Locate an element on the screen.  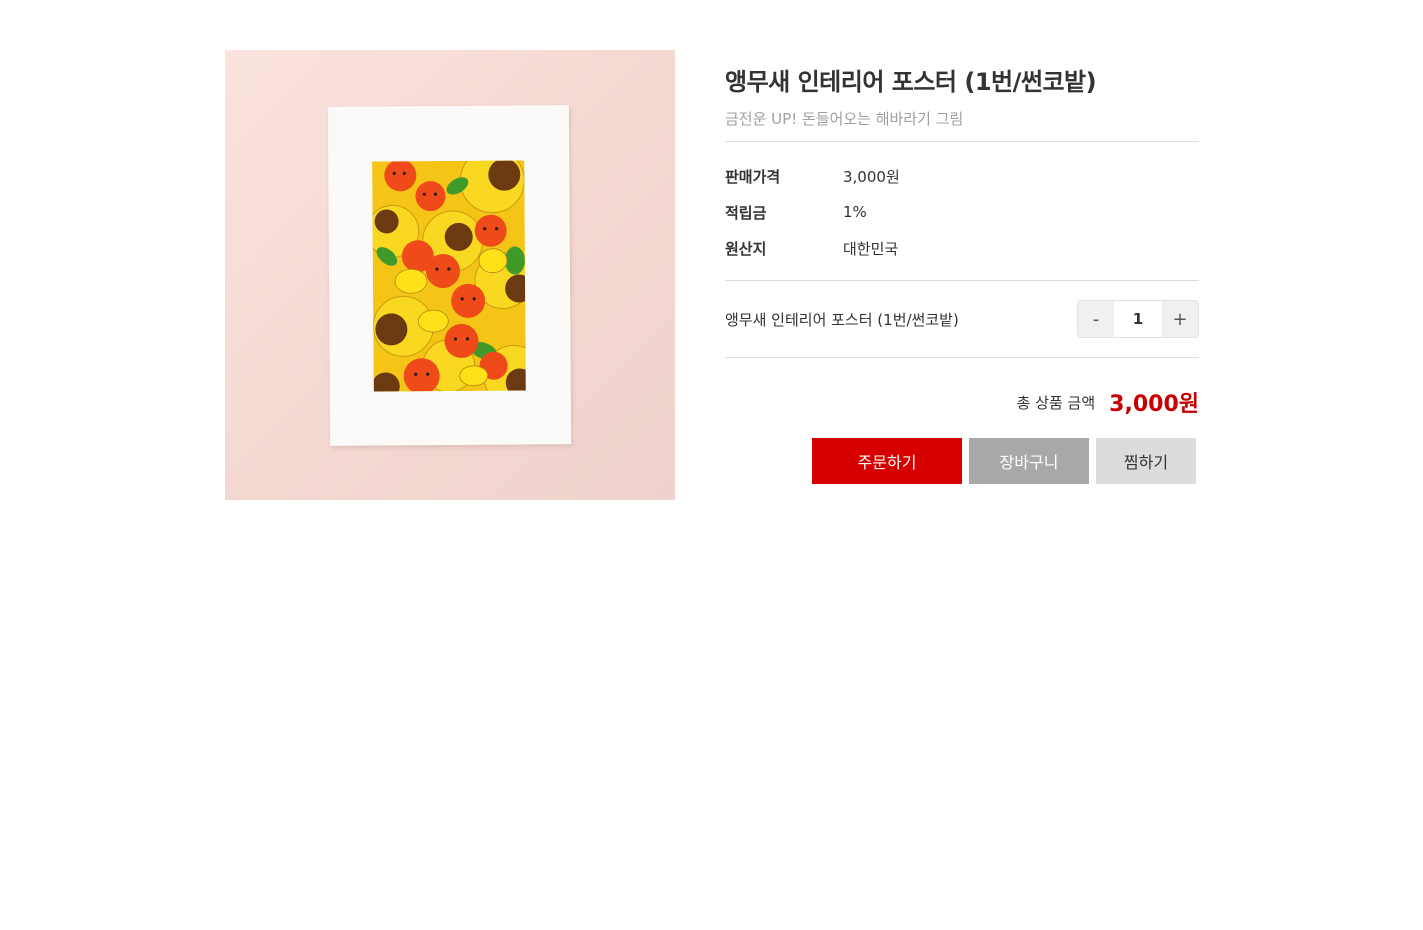
spec-row-origin: 원산지 대한민국 is located at coordinates (962, 248).